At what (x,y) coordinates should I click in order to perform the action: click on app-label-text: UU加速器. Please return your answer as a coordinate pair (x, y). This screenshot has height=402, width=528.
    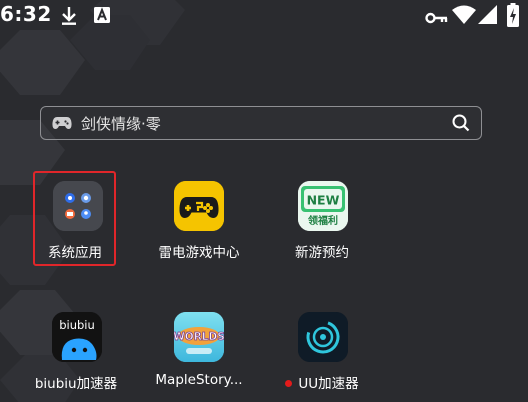
    Looking at the image, I should click on (328, 384).